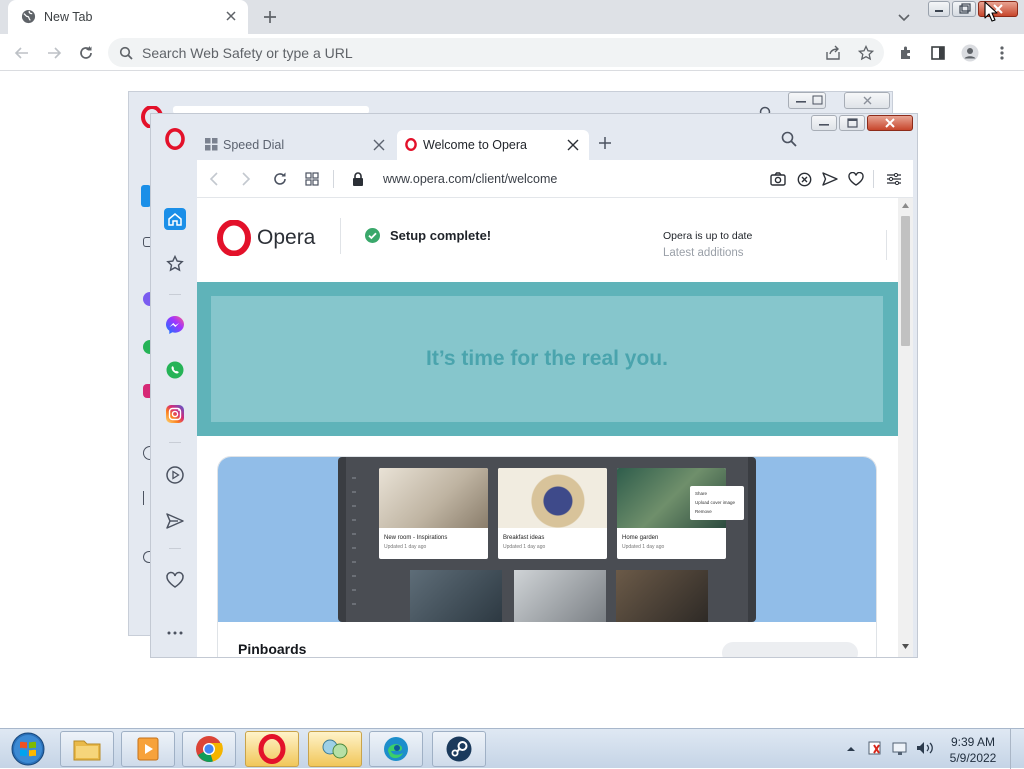  I want to click on chrome-toolbar: Search Web Safety or type a URL, so click(512, 52).